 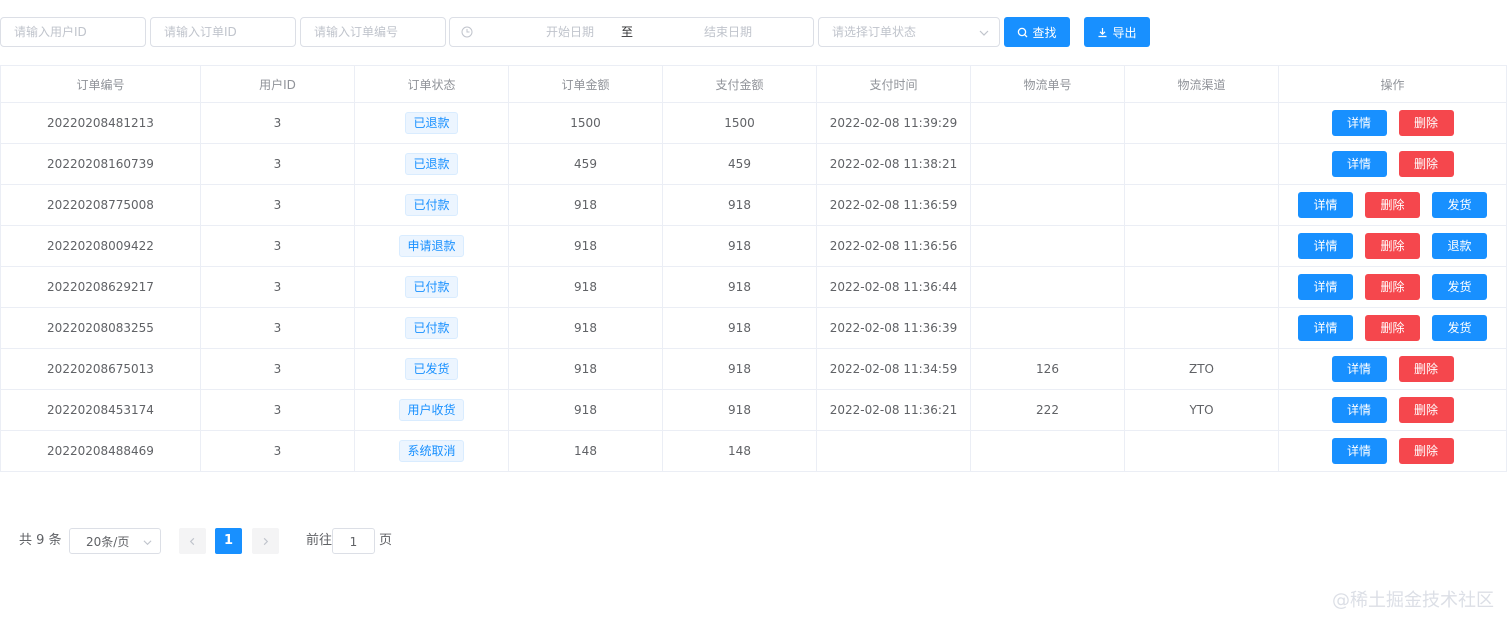 I want to click on cell-pay-time: 2022-02-08 11:34:59, so click(x=893, y=369).